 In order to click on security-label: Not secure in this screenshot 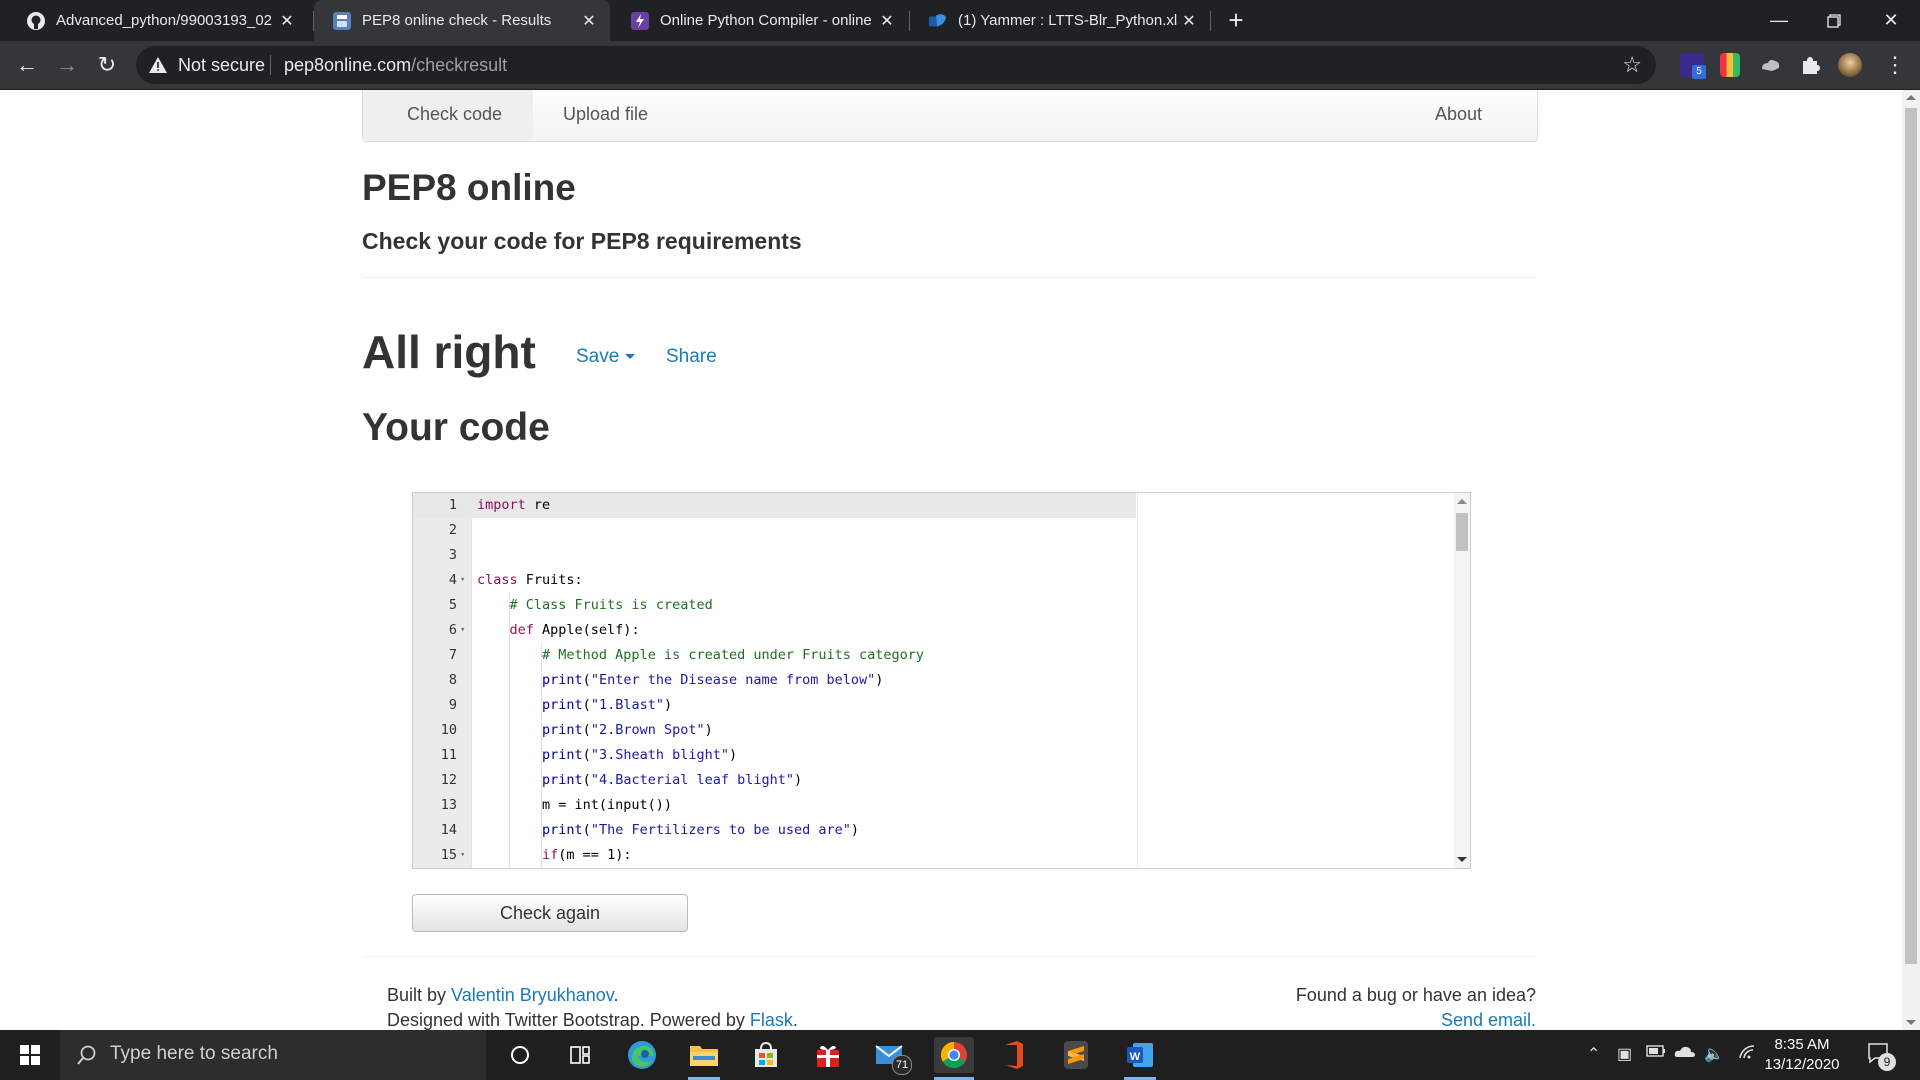, I will do `click(221, 65)`.